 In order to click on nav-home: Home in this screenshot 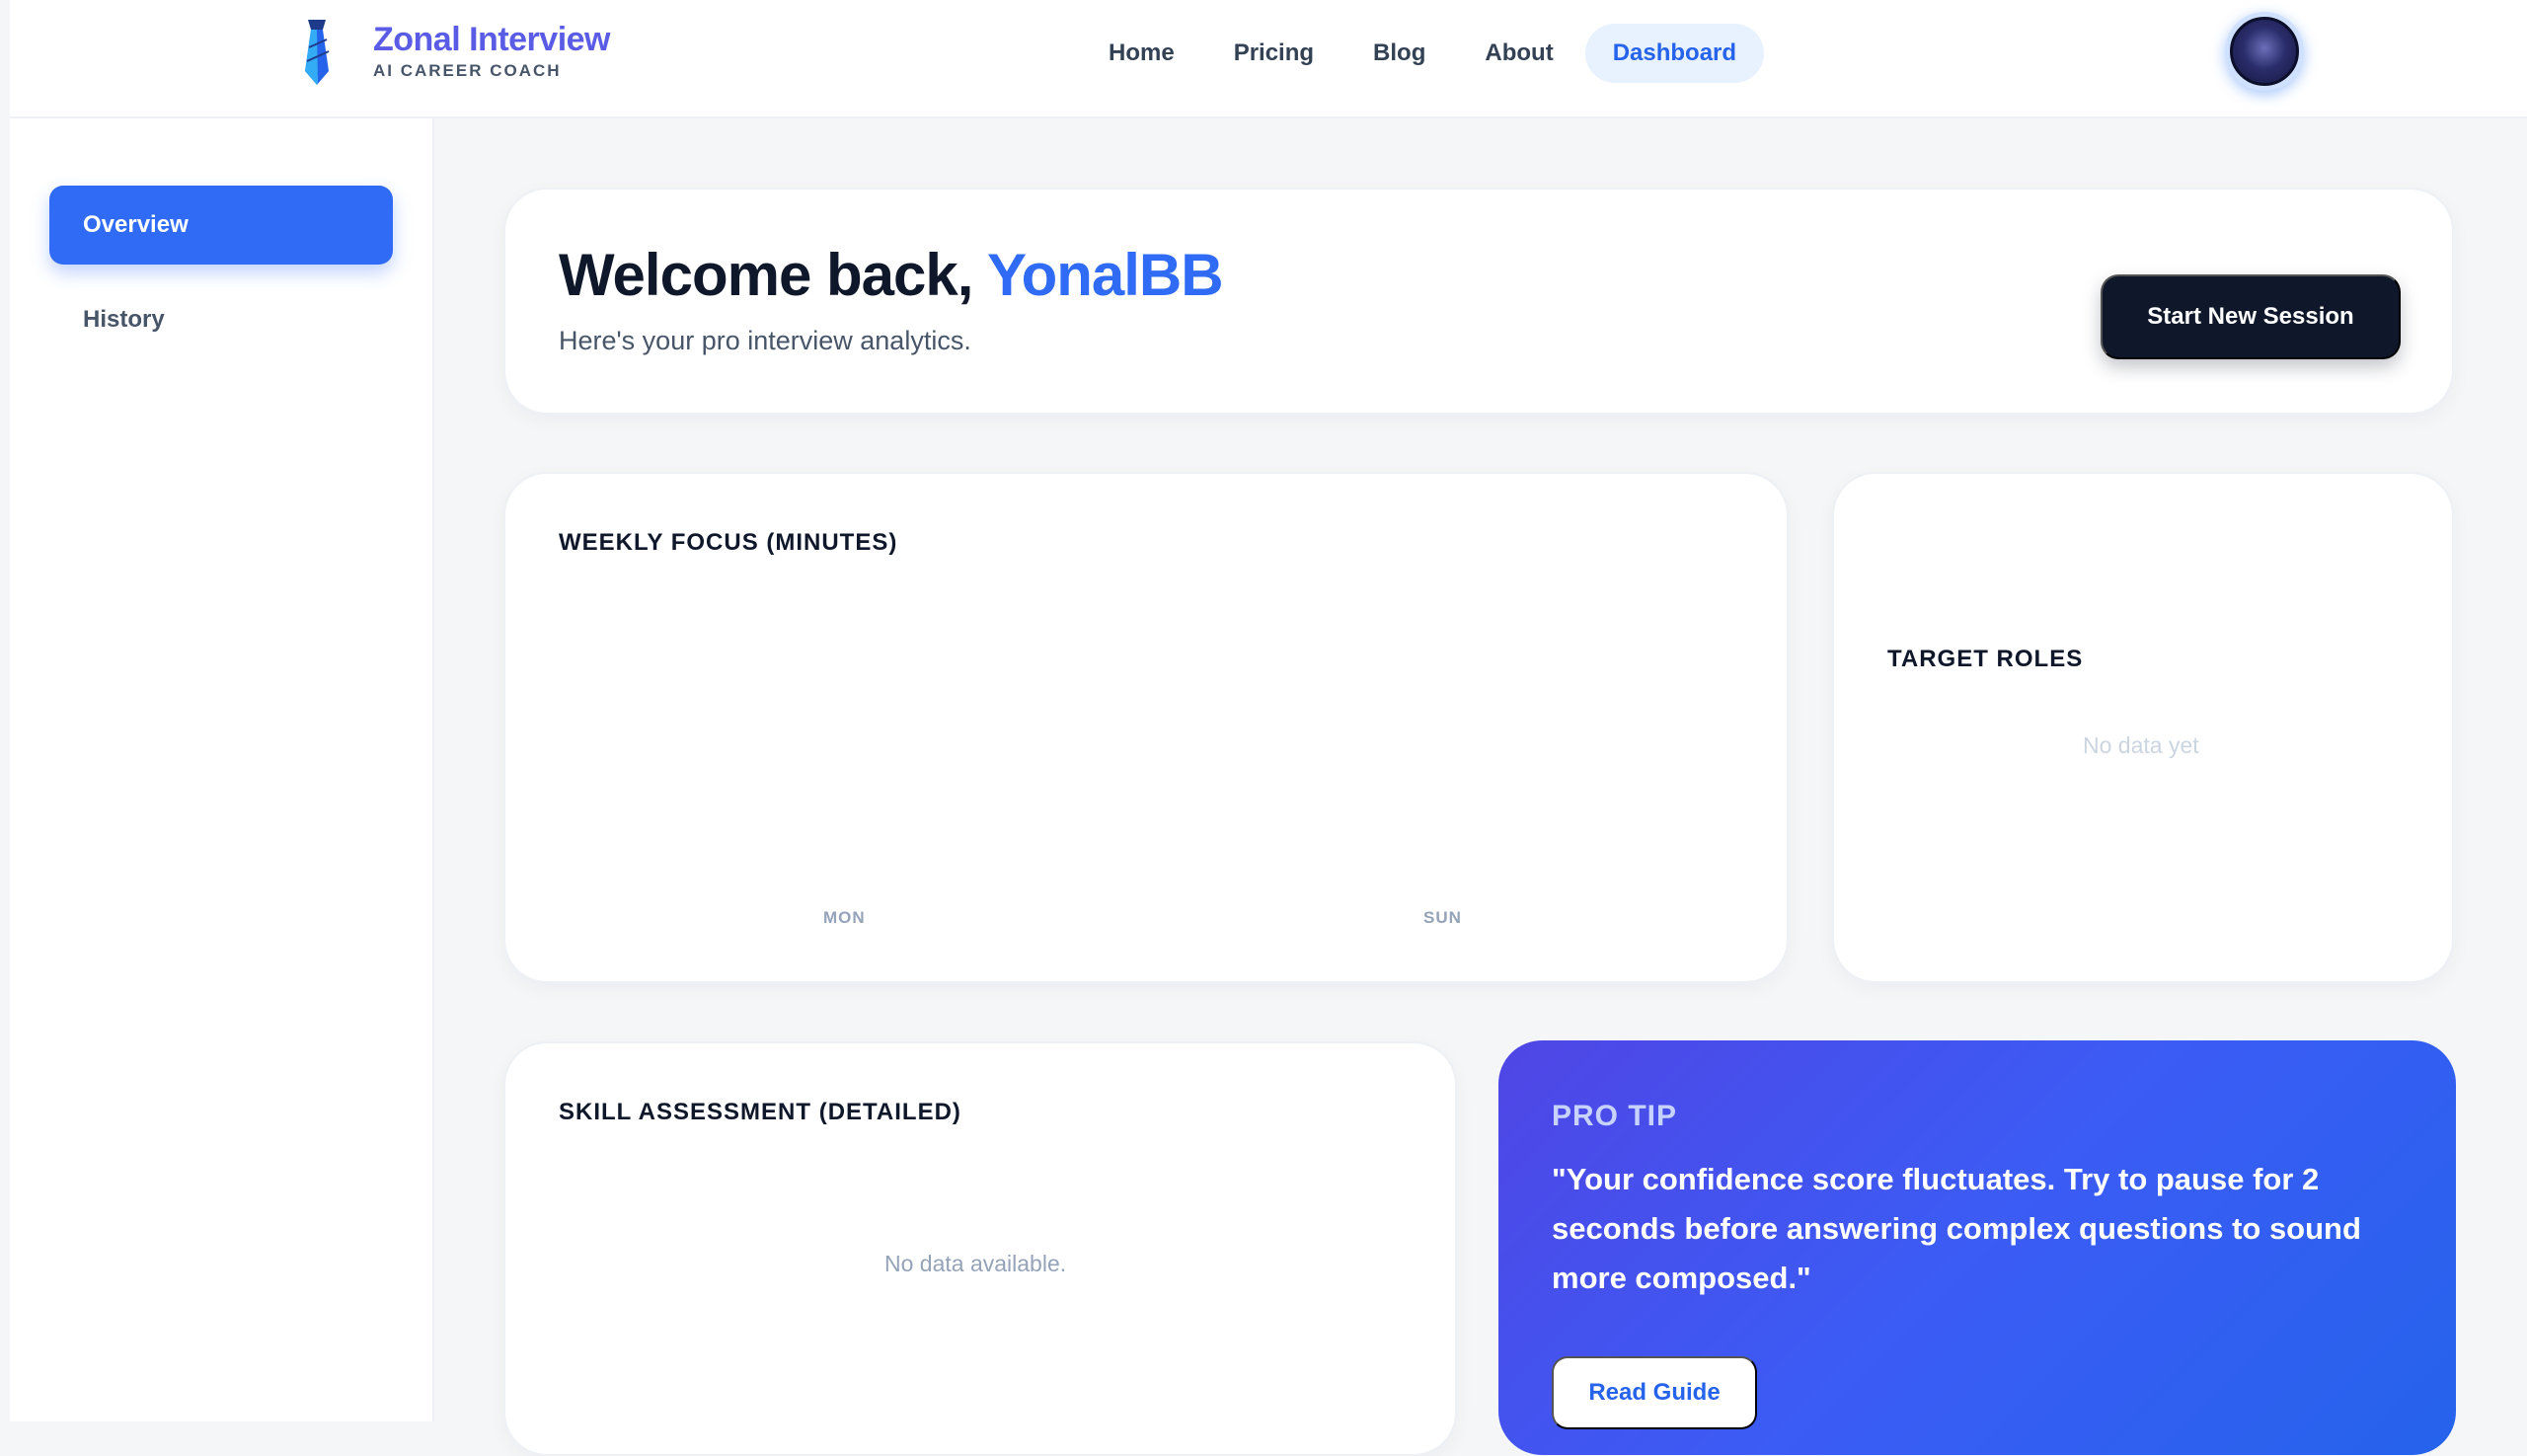, I will do `click(1141, 53)`.